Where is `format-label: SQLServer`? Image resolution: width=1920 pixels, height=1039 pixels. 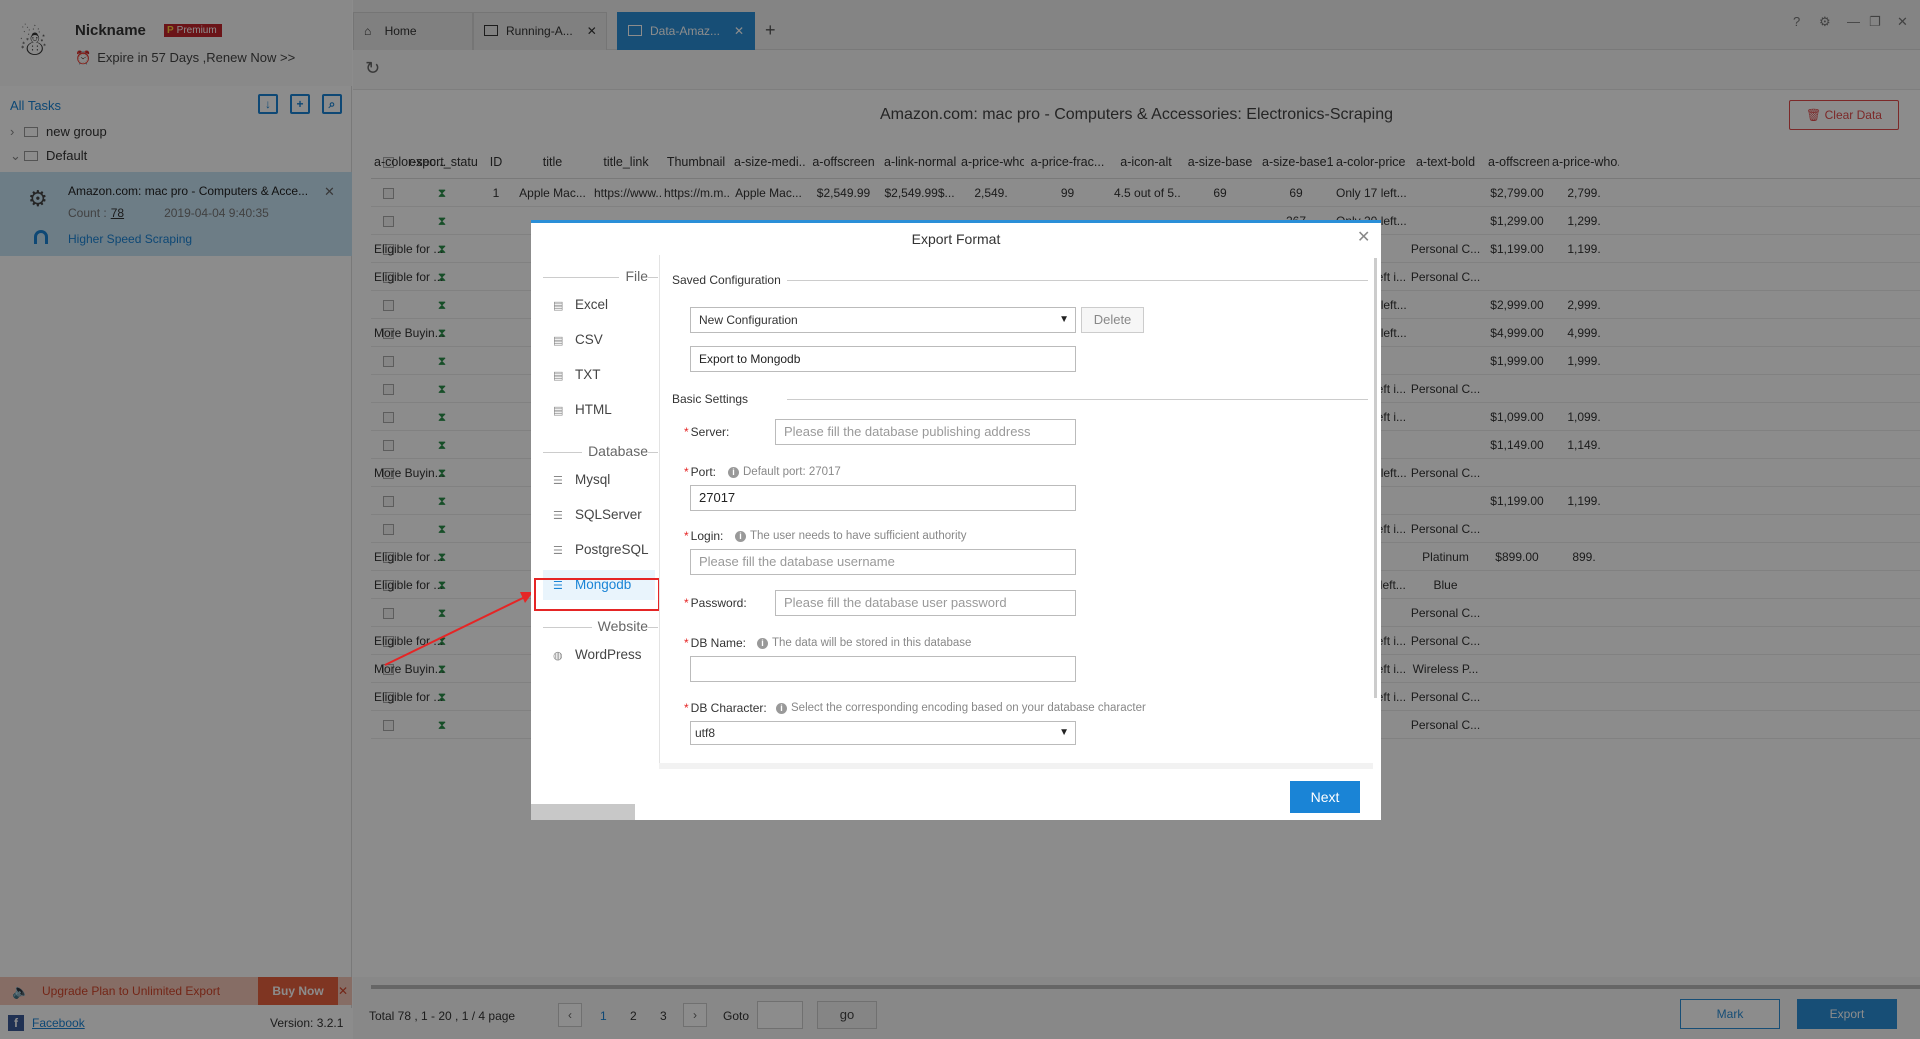
format-label: SQLServer is located at coordinates (608, 514).